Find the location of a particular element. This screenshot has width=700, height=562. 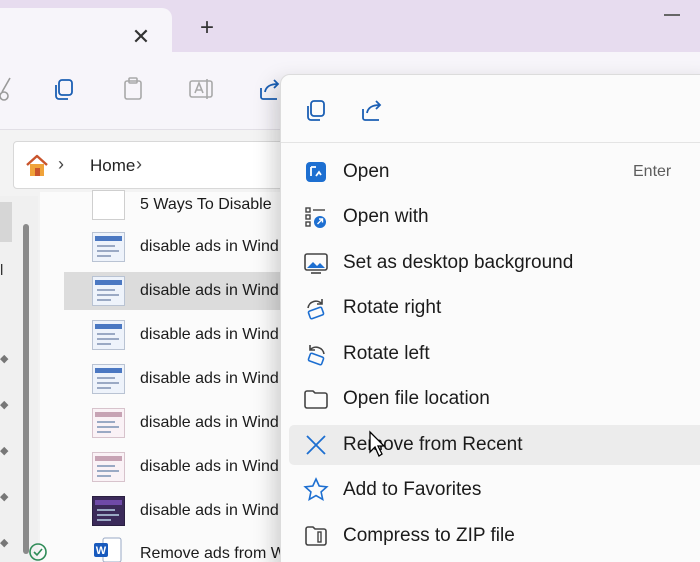

minimize-button is located at coordinates (672, 15).